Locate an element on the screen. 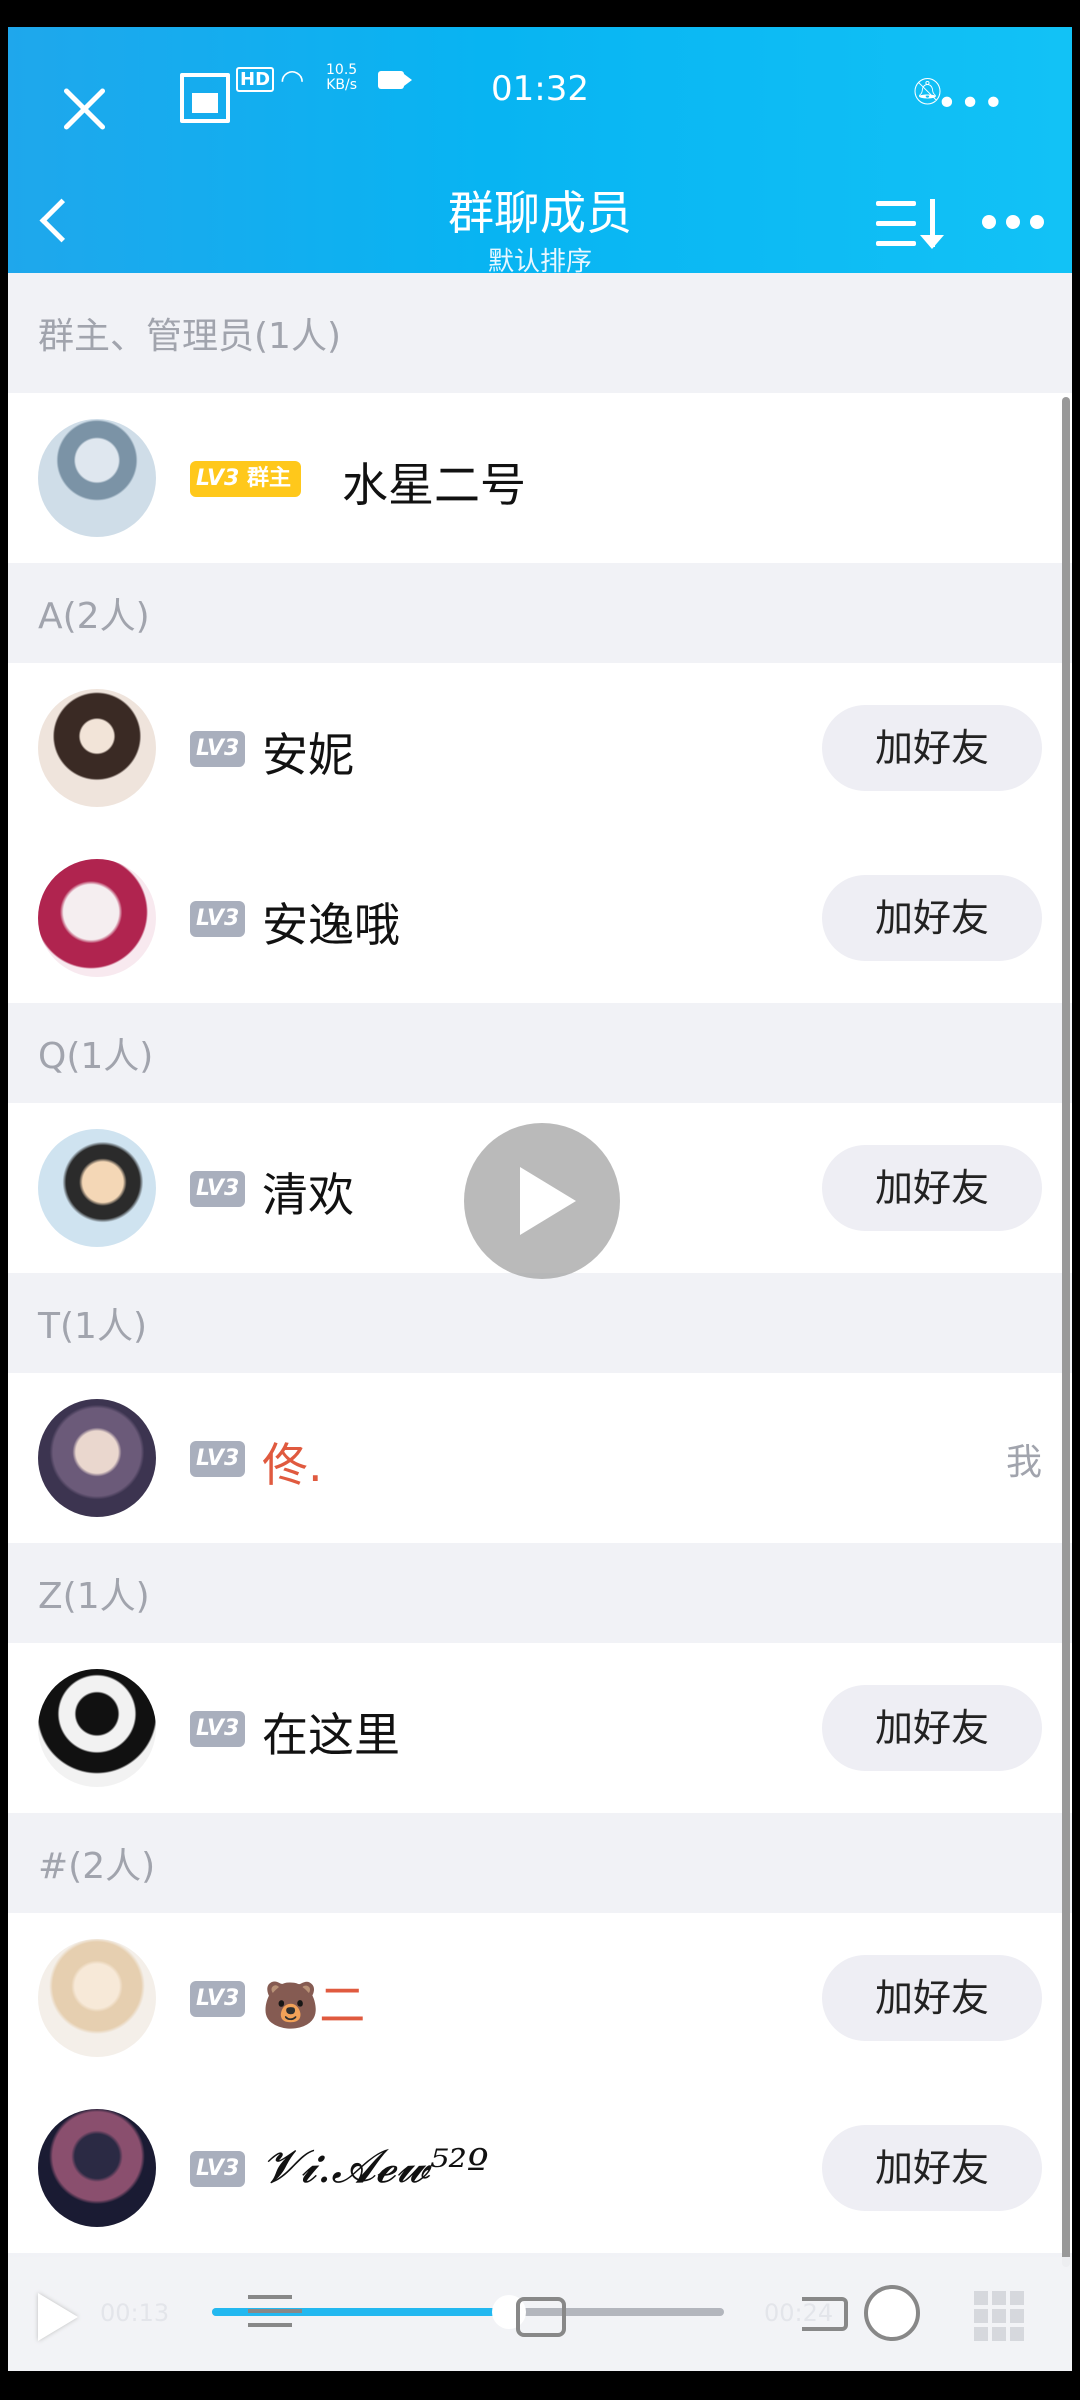 This screenshot has width=1080, height=2400. menu-icon is located at coordinates (275, 2311).